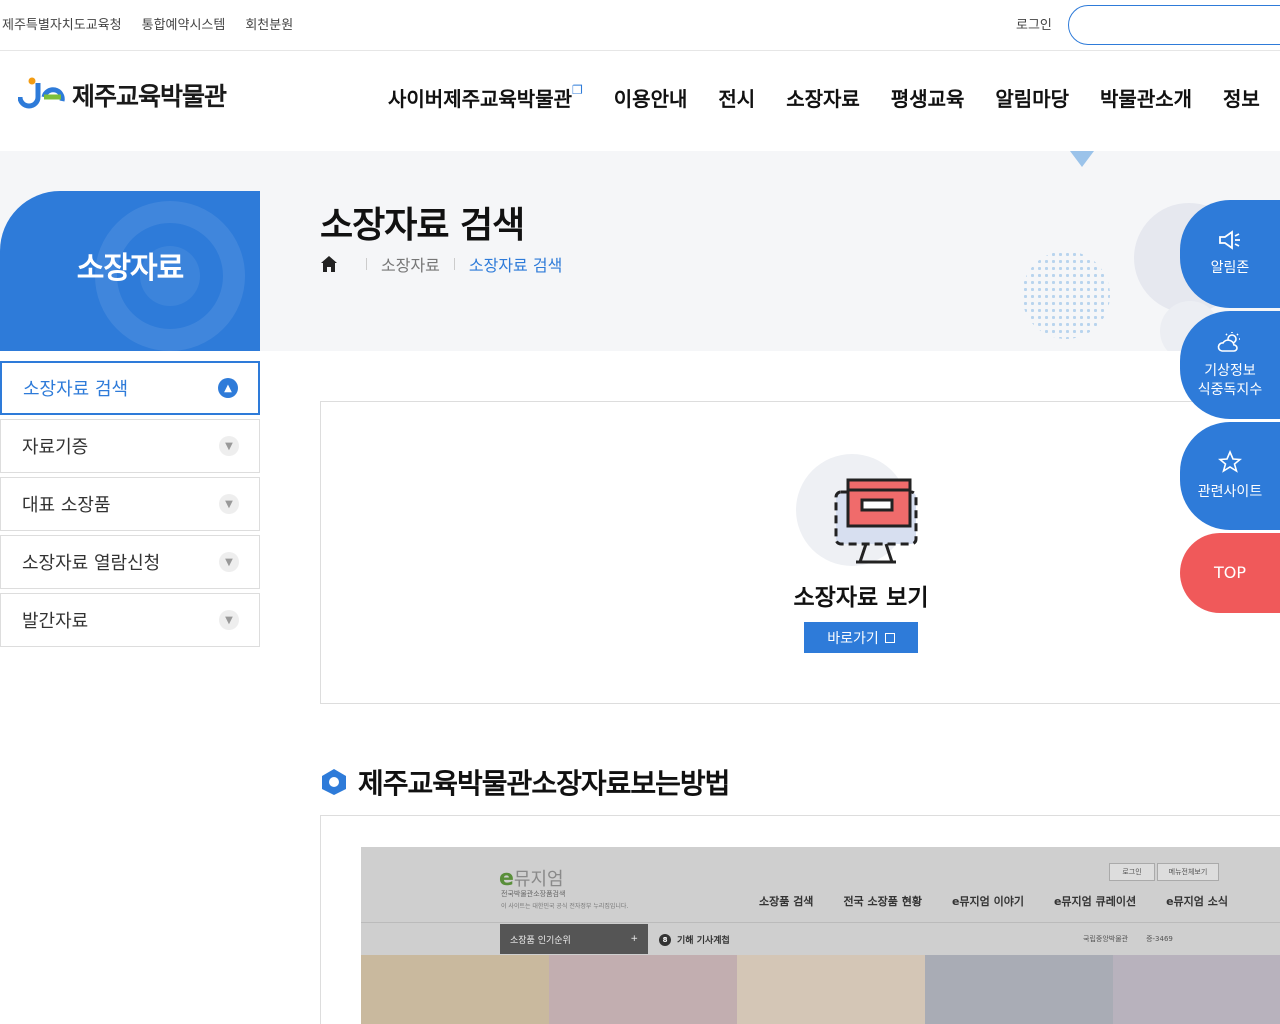 The image size is (1280, 1024). I want to click on nav-notice: 알림마당, so click(1032, 97).